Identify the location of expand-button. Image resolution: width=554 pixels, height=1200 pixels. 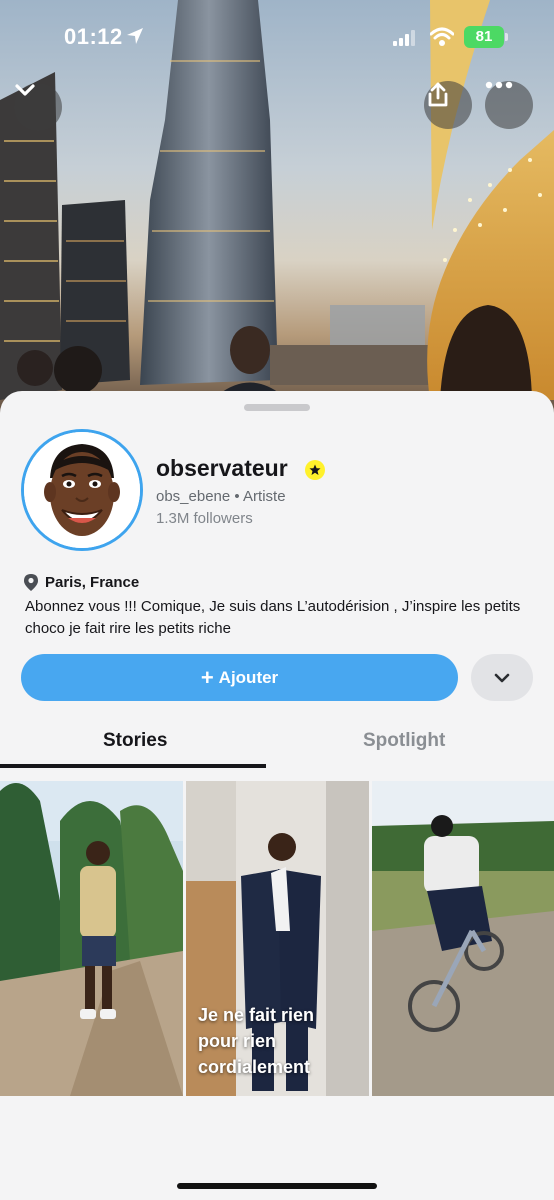
(502, 677).